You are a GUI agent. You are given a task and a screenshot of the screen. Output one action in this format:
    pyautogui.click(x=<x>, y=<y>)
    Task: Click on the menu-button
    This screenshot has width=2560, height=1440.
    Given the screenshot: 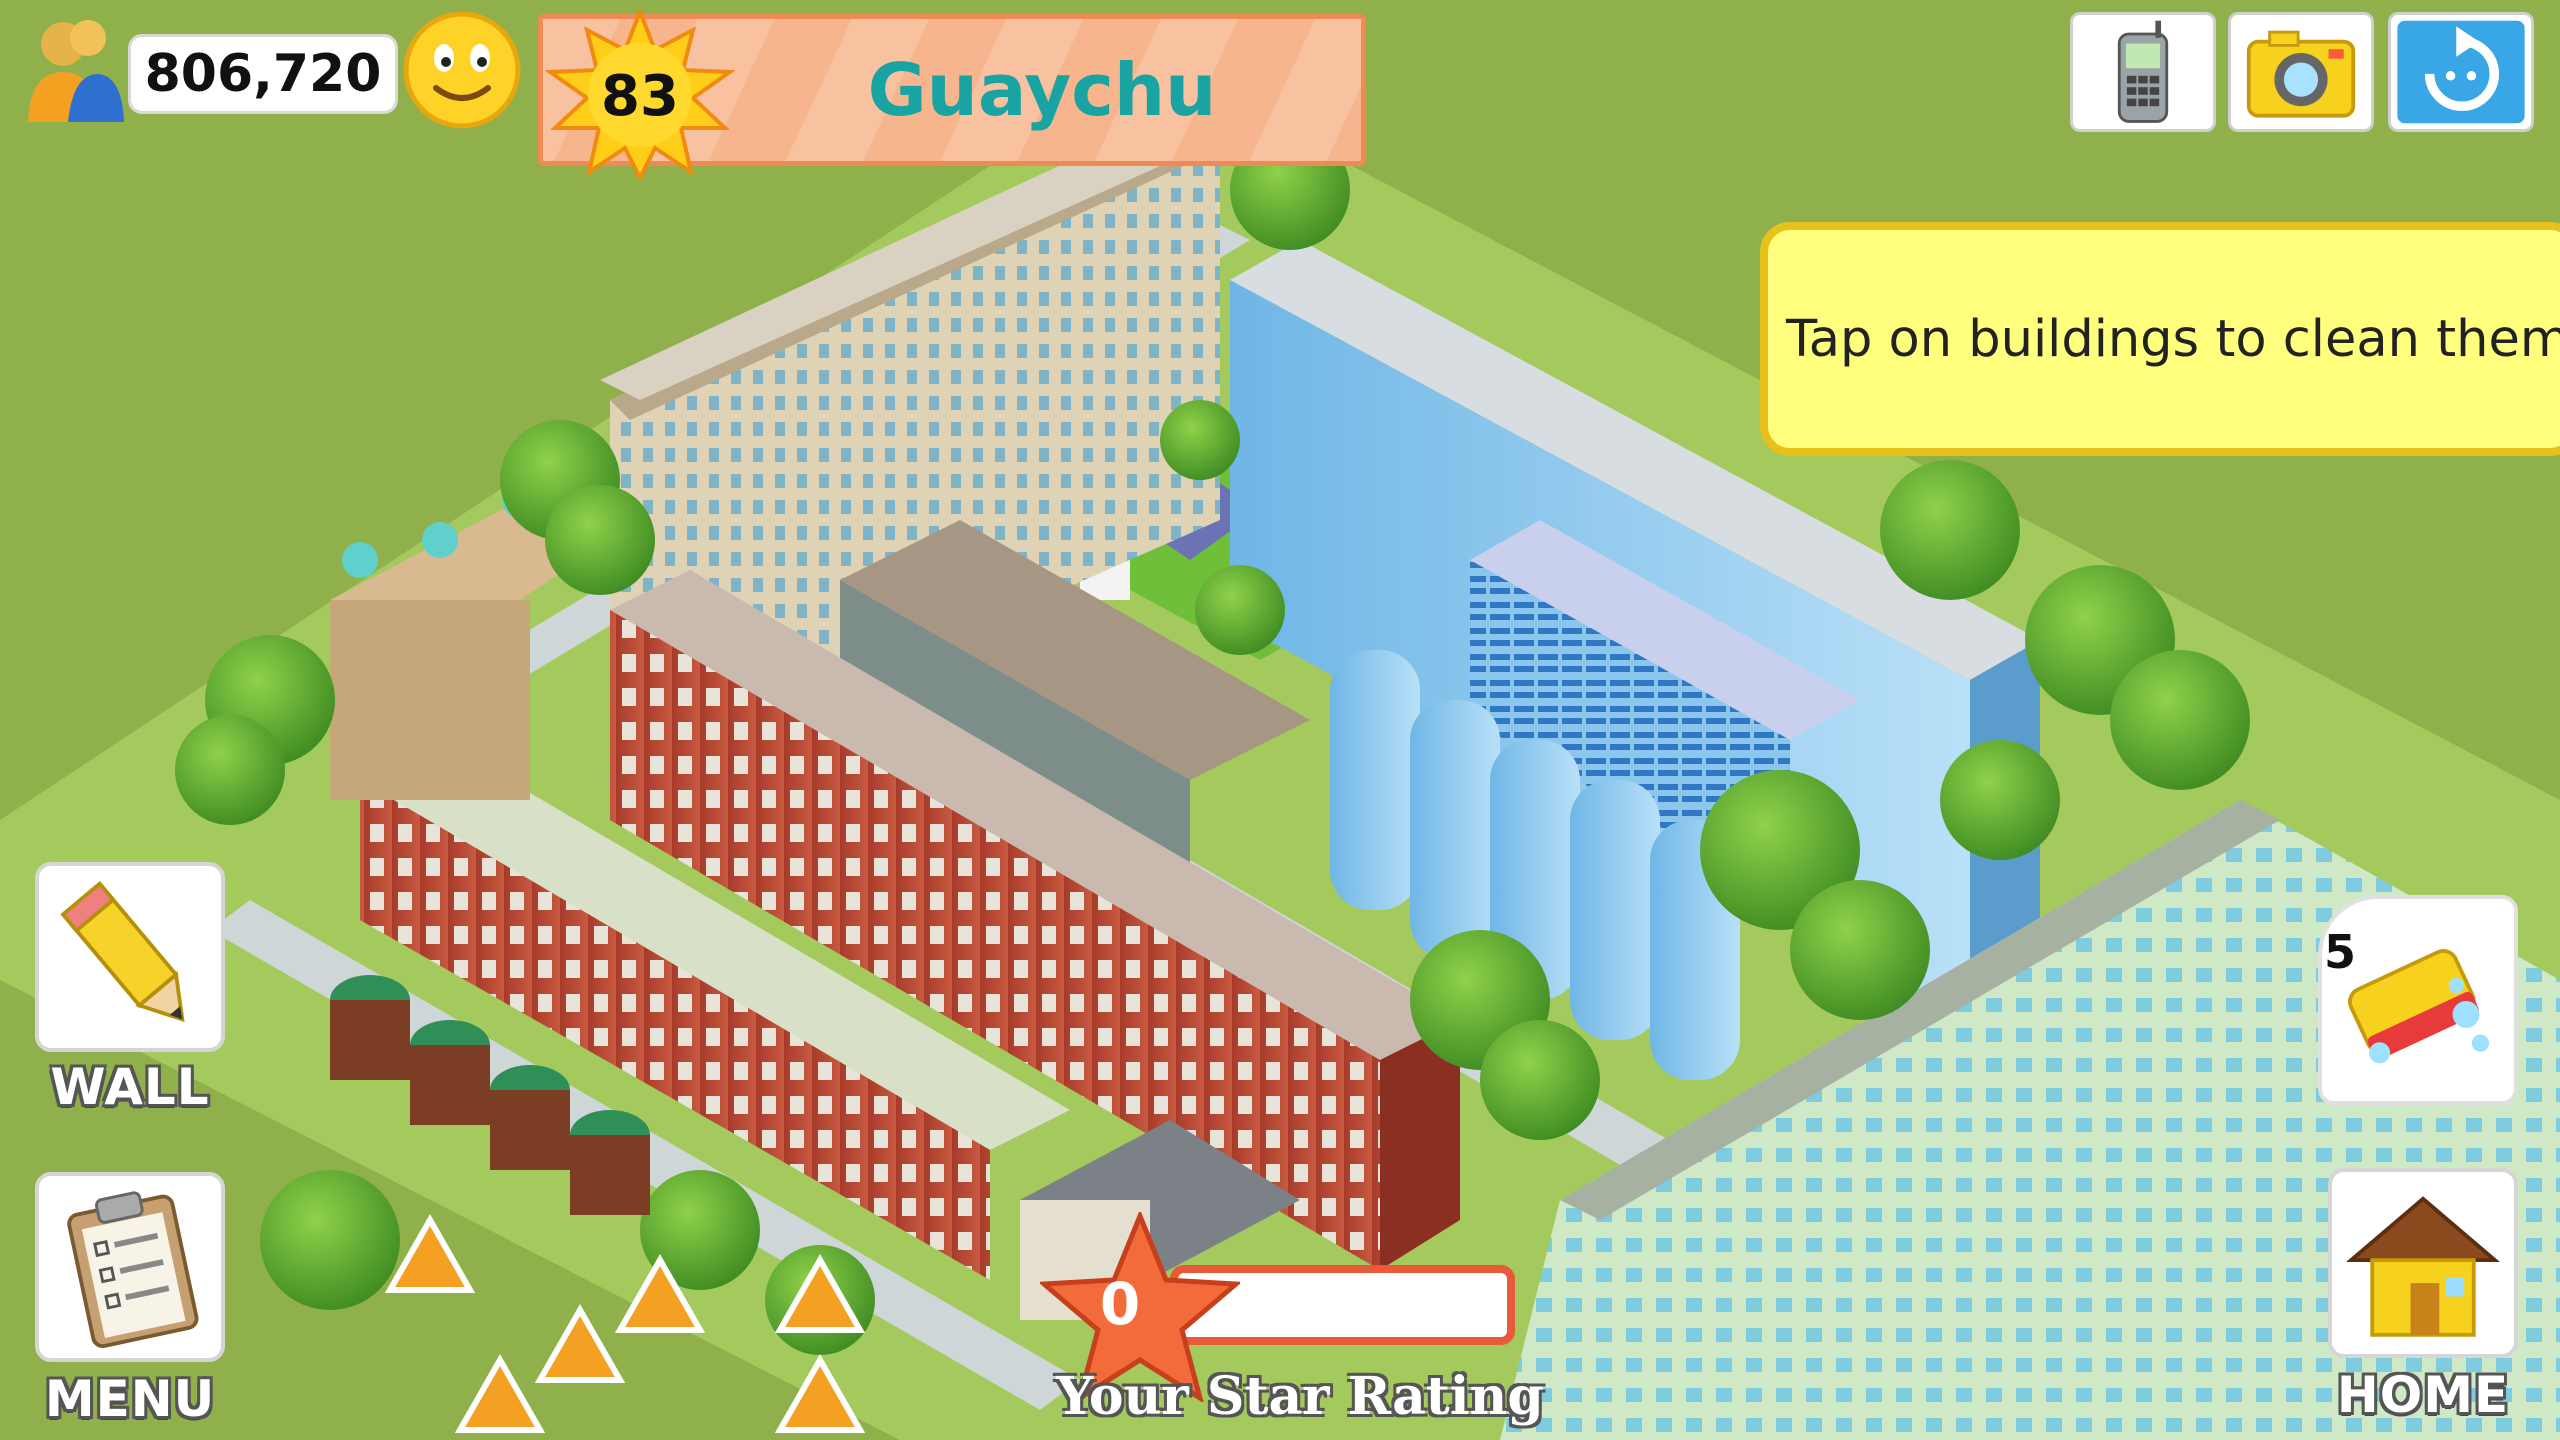 What is the action you would take?
    pyautogui.click(x=130, y=1267)
    